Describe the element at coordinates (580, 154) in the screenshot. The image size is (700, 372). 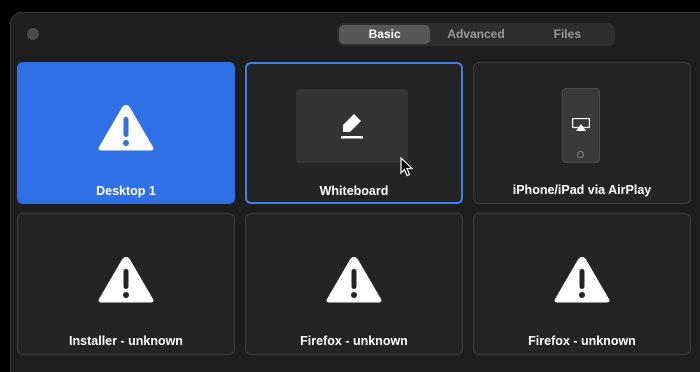
I see `home-button-icon` at that location.